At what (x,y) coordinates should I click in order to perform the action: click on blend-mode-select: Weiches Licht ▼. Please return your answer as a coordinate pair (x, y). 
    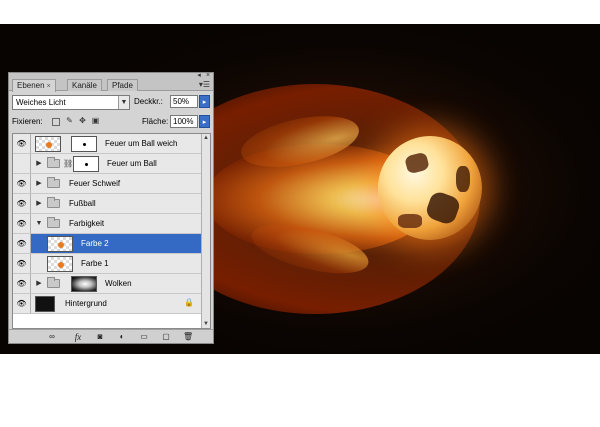
    Looking at the image, I should click on (71, 102).